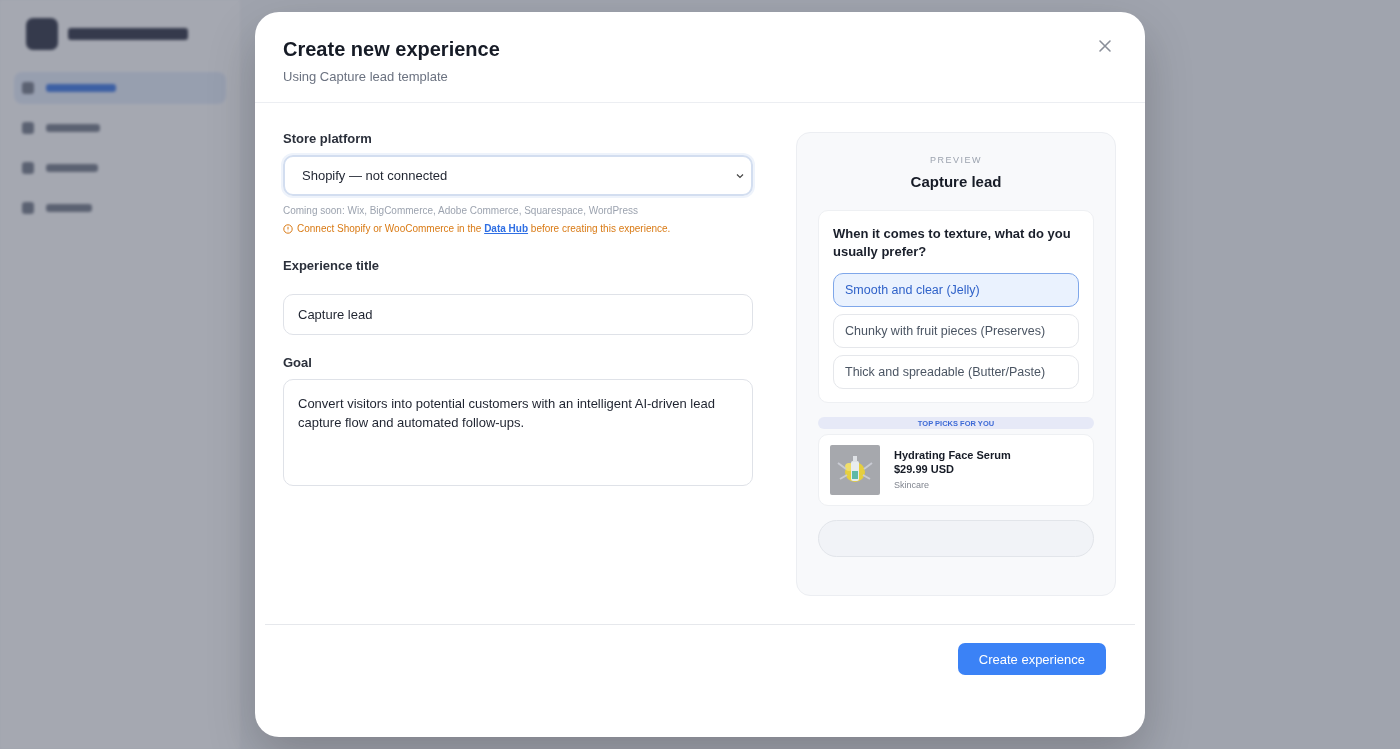 The image size is (1400, 749). What do you see at coordinates (461, 210) in the screenshot?
I see `hint-text: Coming soon: Wix, BigCommerce, Adobe Commerce, Squarespace, WordPress` at bounding box center [461, 210].